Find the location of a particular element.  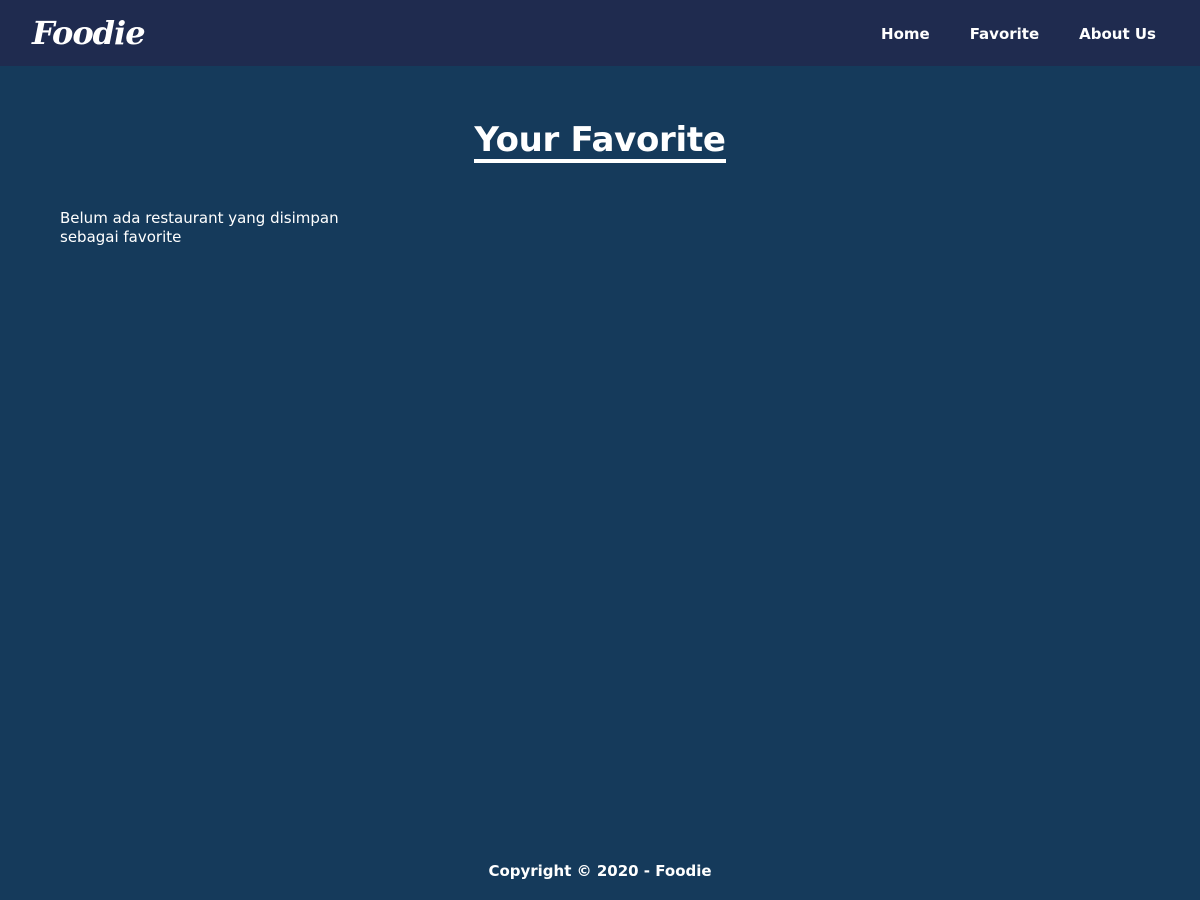

nav-link-about-us: About Us is located at coordinates (1117, 34).